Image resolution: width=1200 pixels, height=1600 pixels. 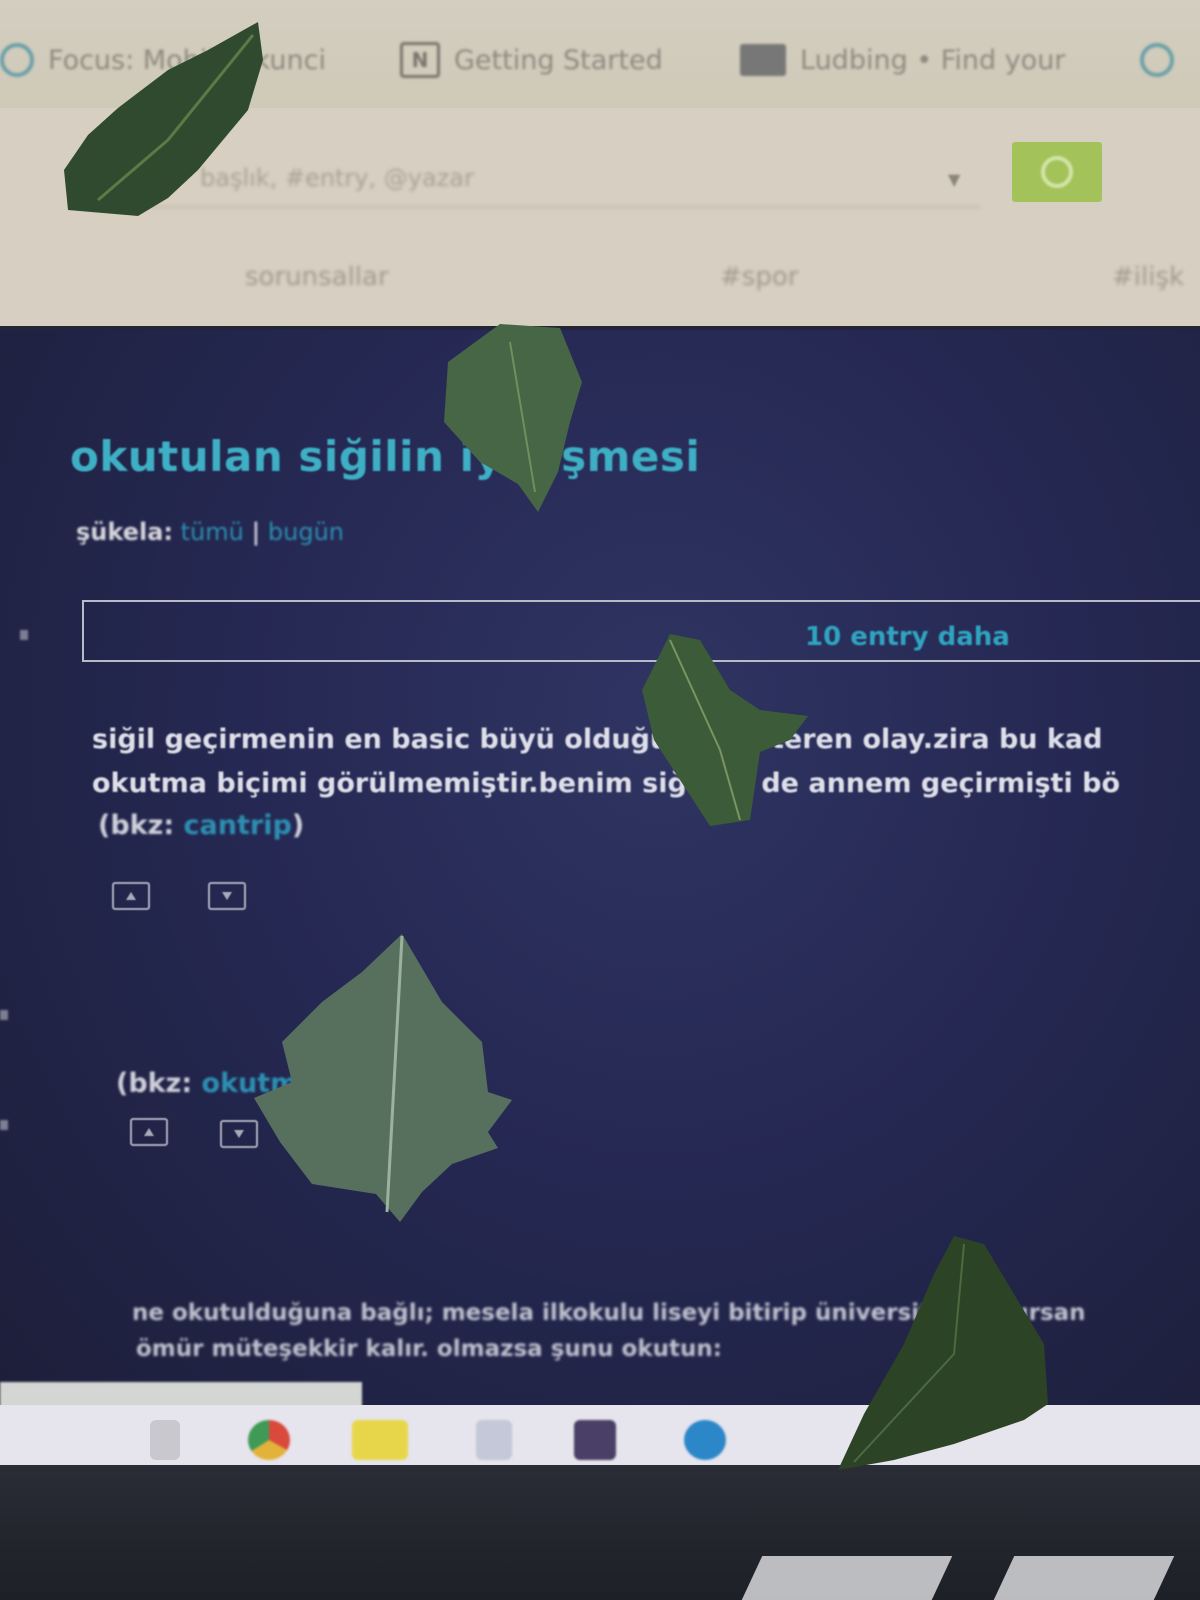 I want to click on nav-item-sorunsallar: sorunsallar, so click(x=317, y=277).